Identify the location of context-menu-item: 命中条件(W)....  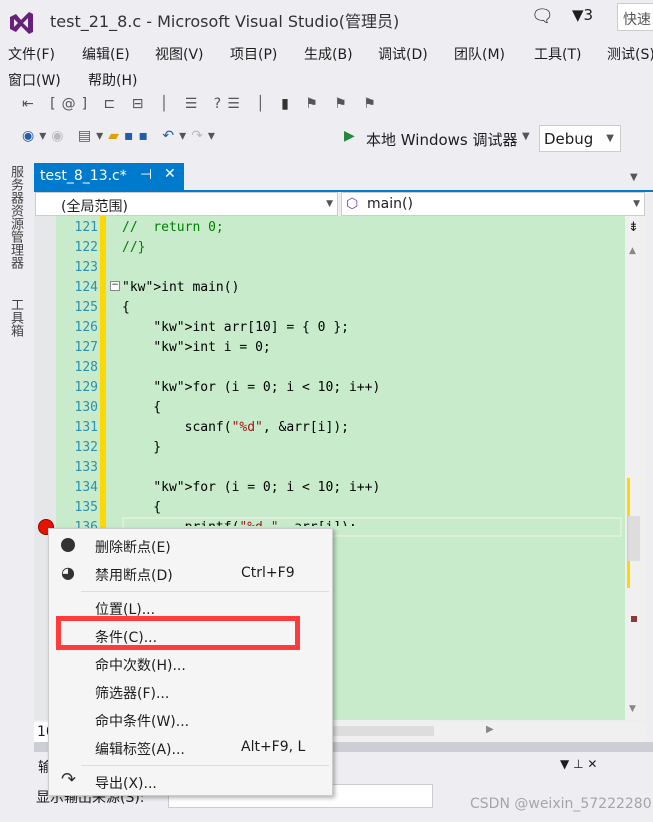
(190, 720).